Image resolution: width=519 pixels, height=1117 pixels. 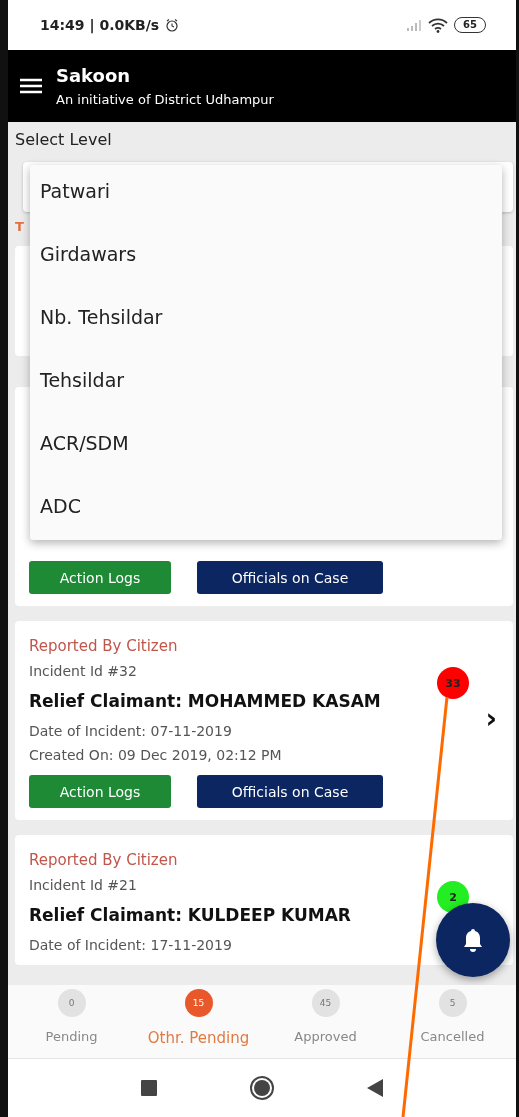 I want to click on section-label: T, so click(x=19, y=226).